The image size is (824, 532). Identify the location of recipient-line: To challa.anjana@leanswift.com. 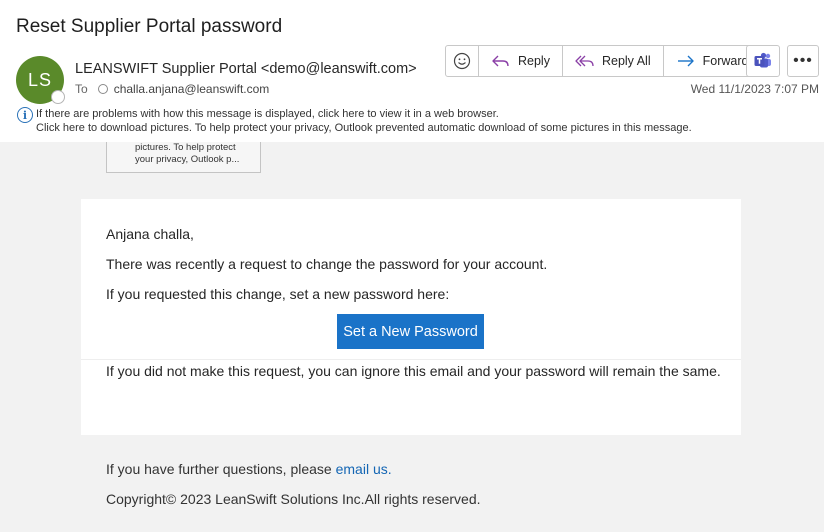
(172, 89).